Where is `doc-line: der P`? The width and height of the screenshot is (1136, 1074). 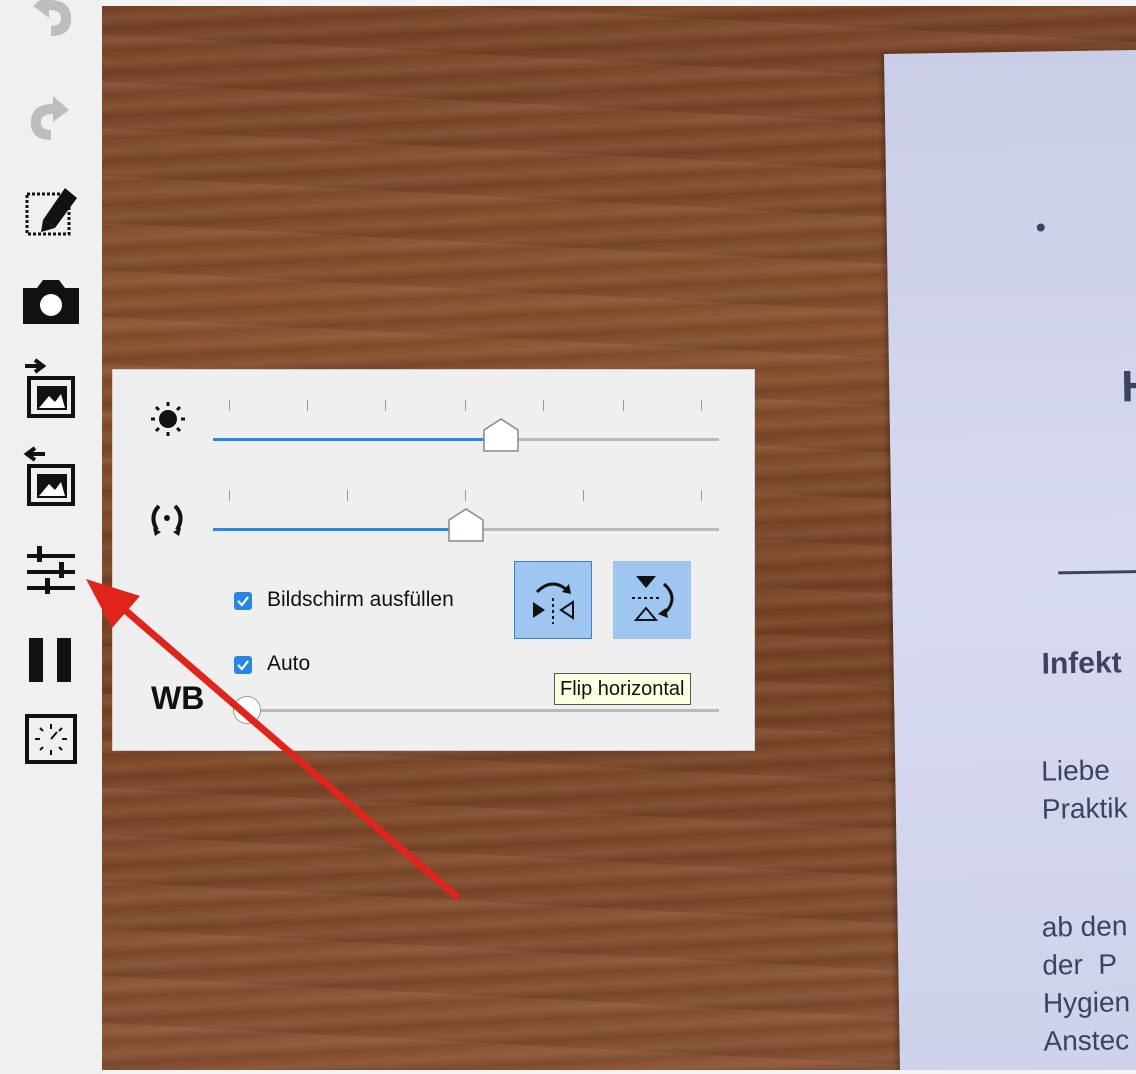 doc-line: der P is located at coordinates (1080, 964).